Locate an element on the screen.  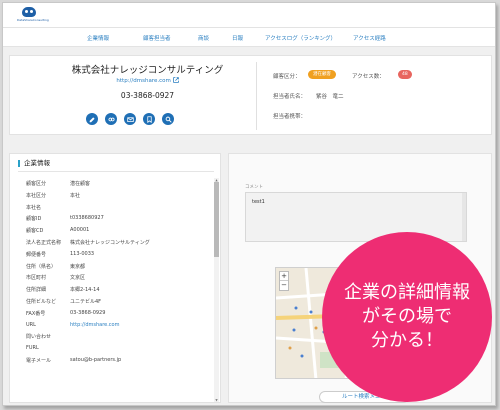
link-icon is located at coordinates (111, 119).